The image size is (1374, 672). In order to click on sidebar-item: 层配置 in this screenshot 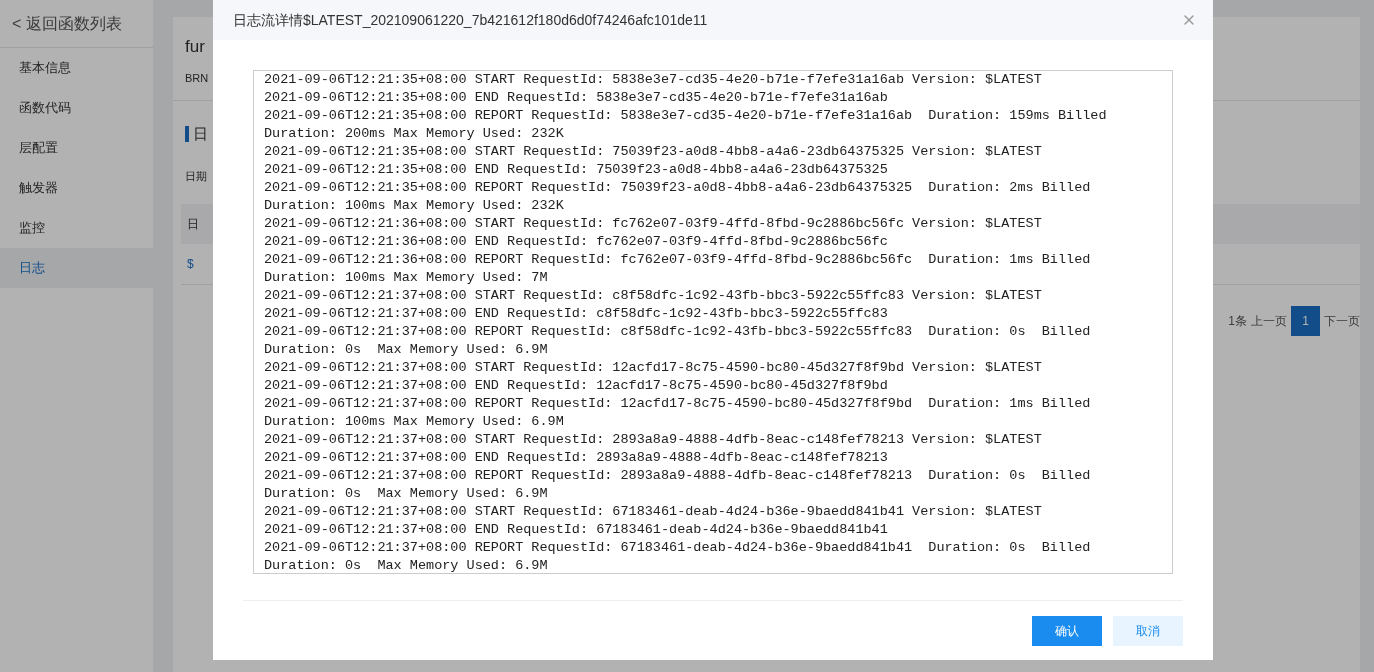, I will do `click(76, 148)`.